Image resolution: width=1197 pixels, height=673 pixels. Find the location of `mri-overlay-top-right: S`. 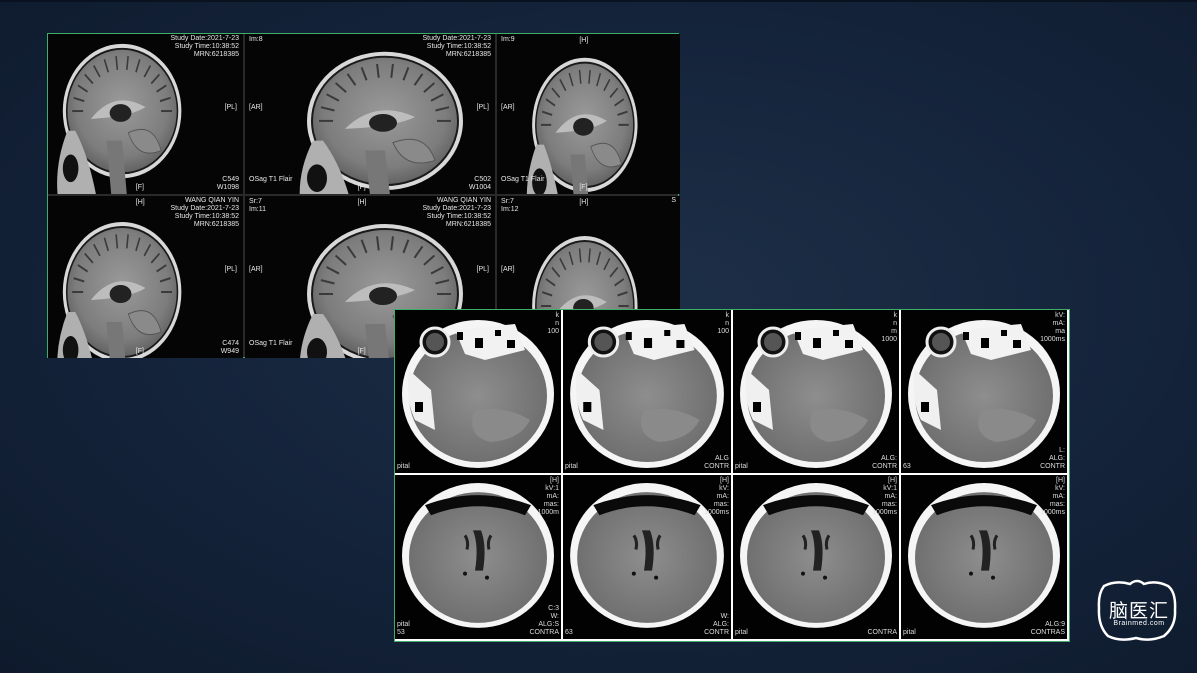

mri-overlay-top-right: S is located at coordinates (673, 200).